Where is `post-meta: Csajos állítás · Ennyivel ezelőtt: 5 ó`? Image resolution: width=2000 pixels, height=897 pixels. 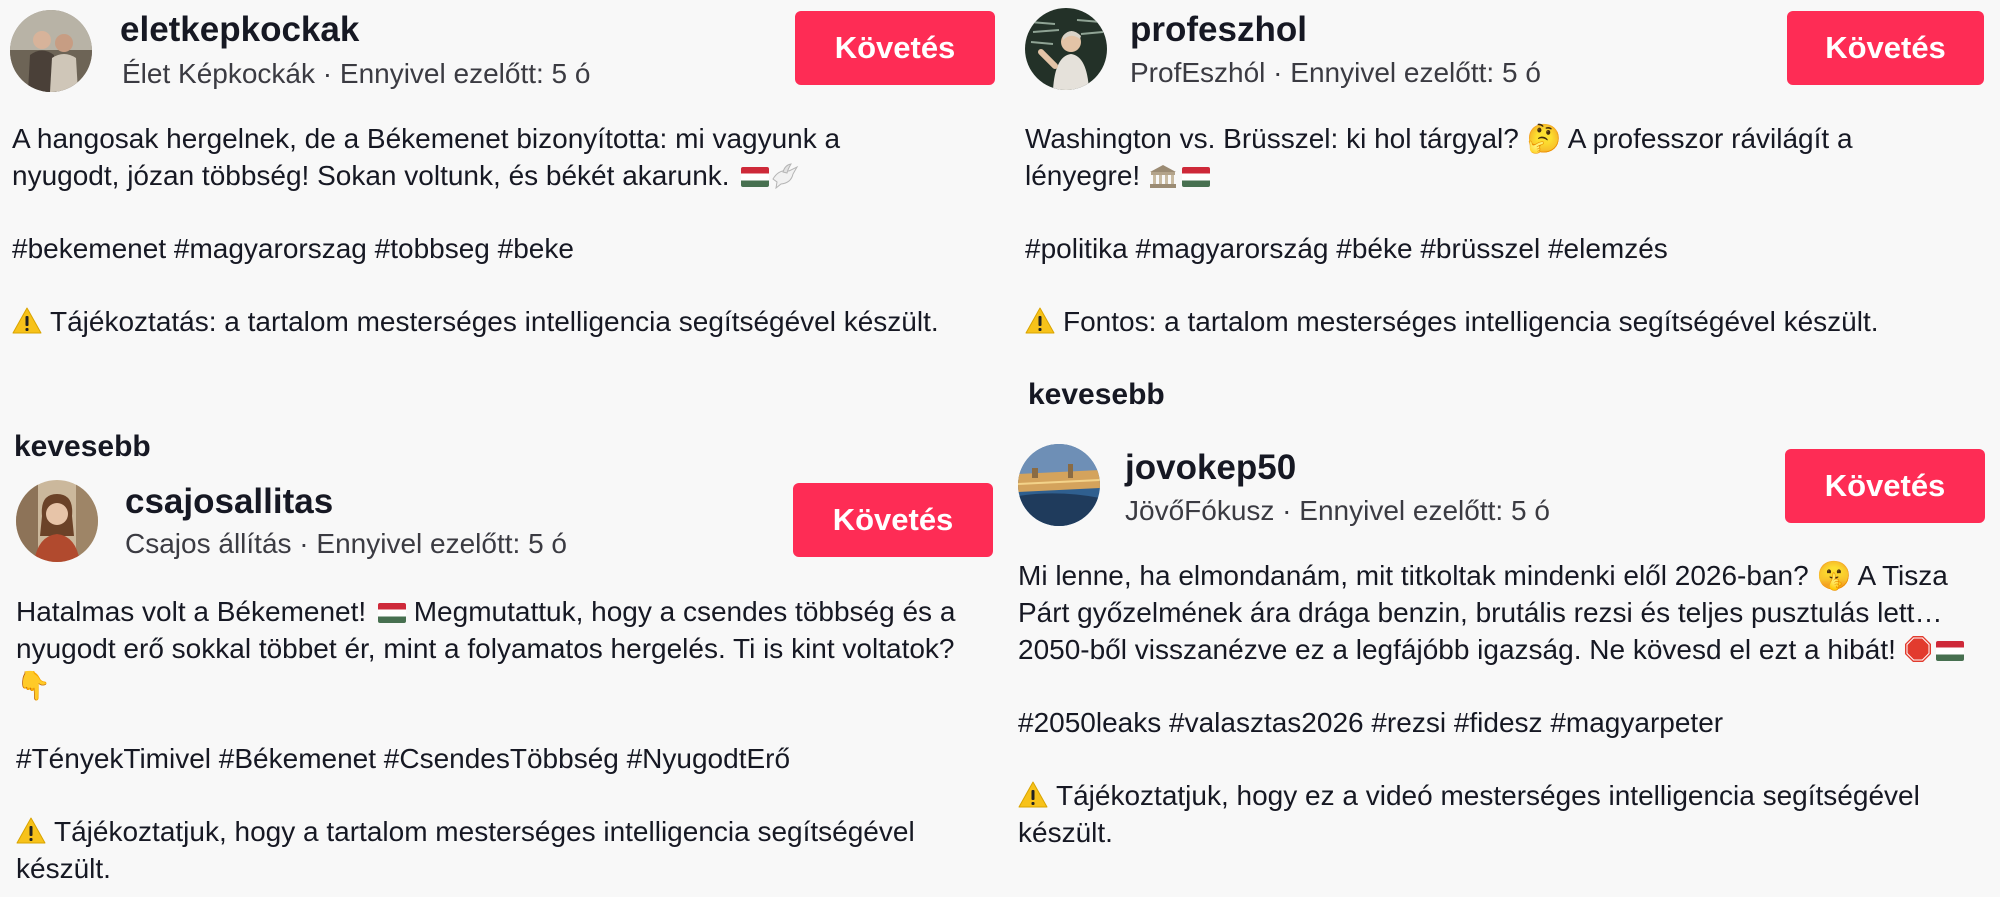 post-meta: Csajos állítás · Ennyivel ezelőtt: 5 ó is located at coordinates (346, 543).